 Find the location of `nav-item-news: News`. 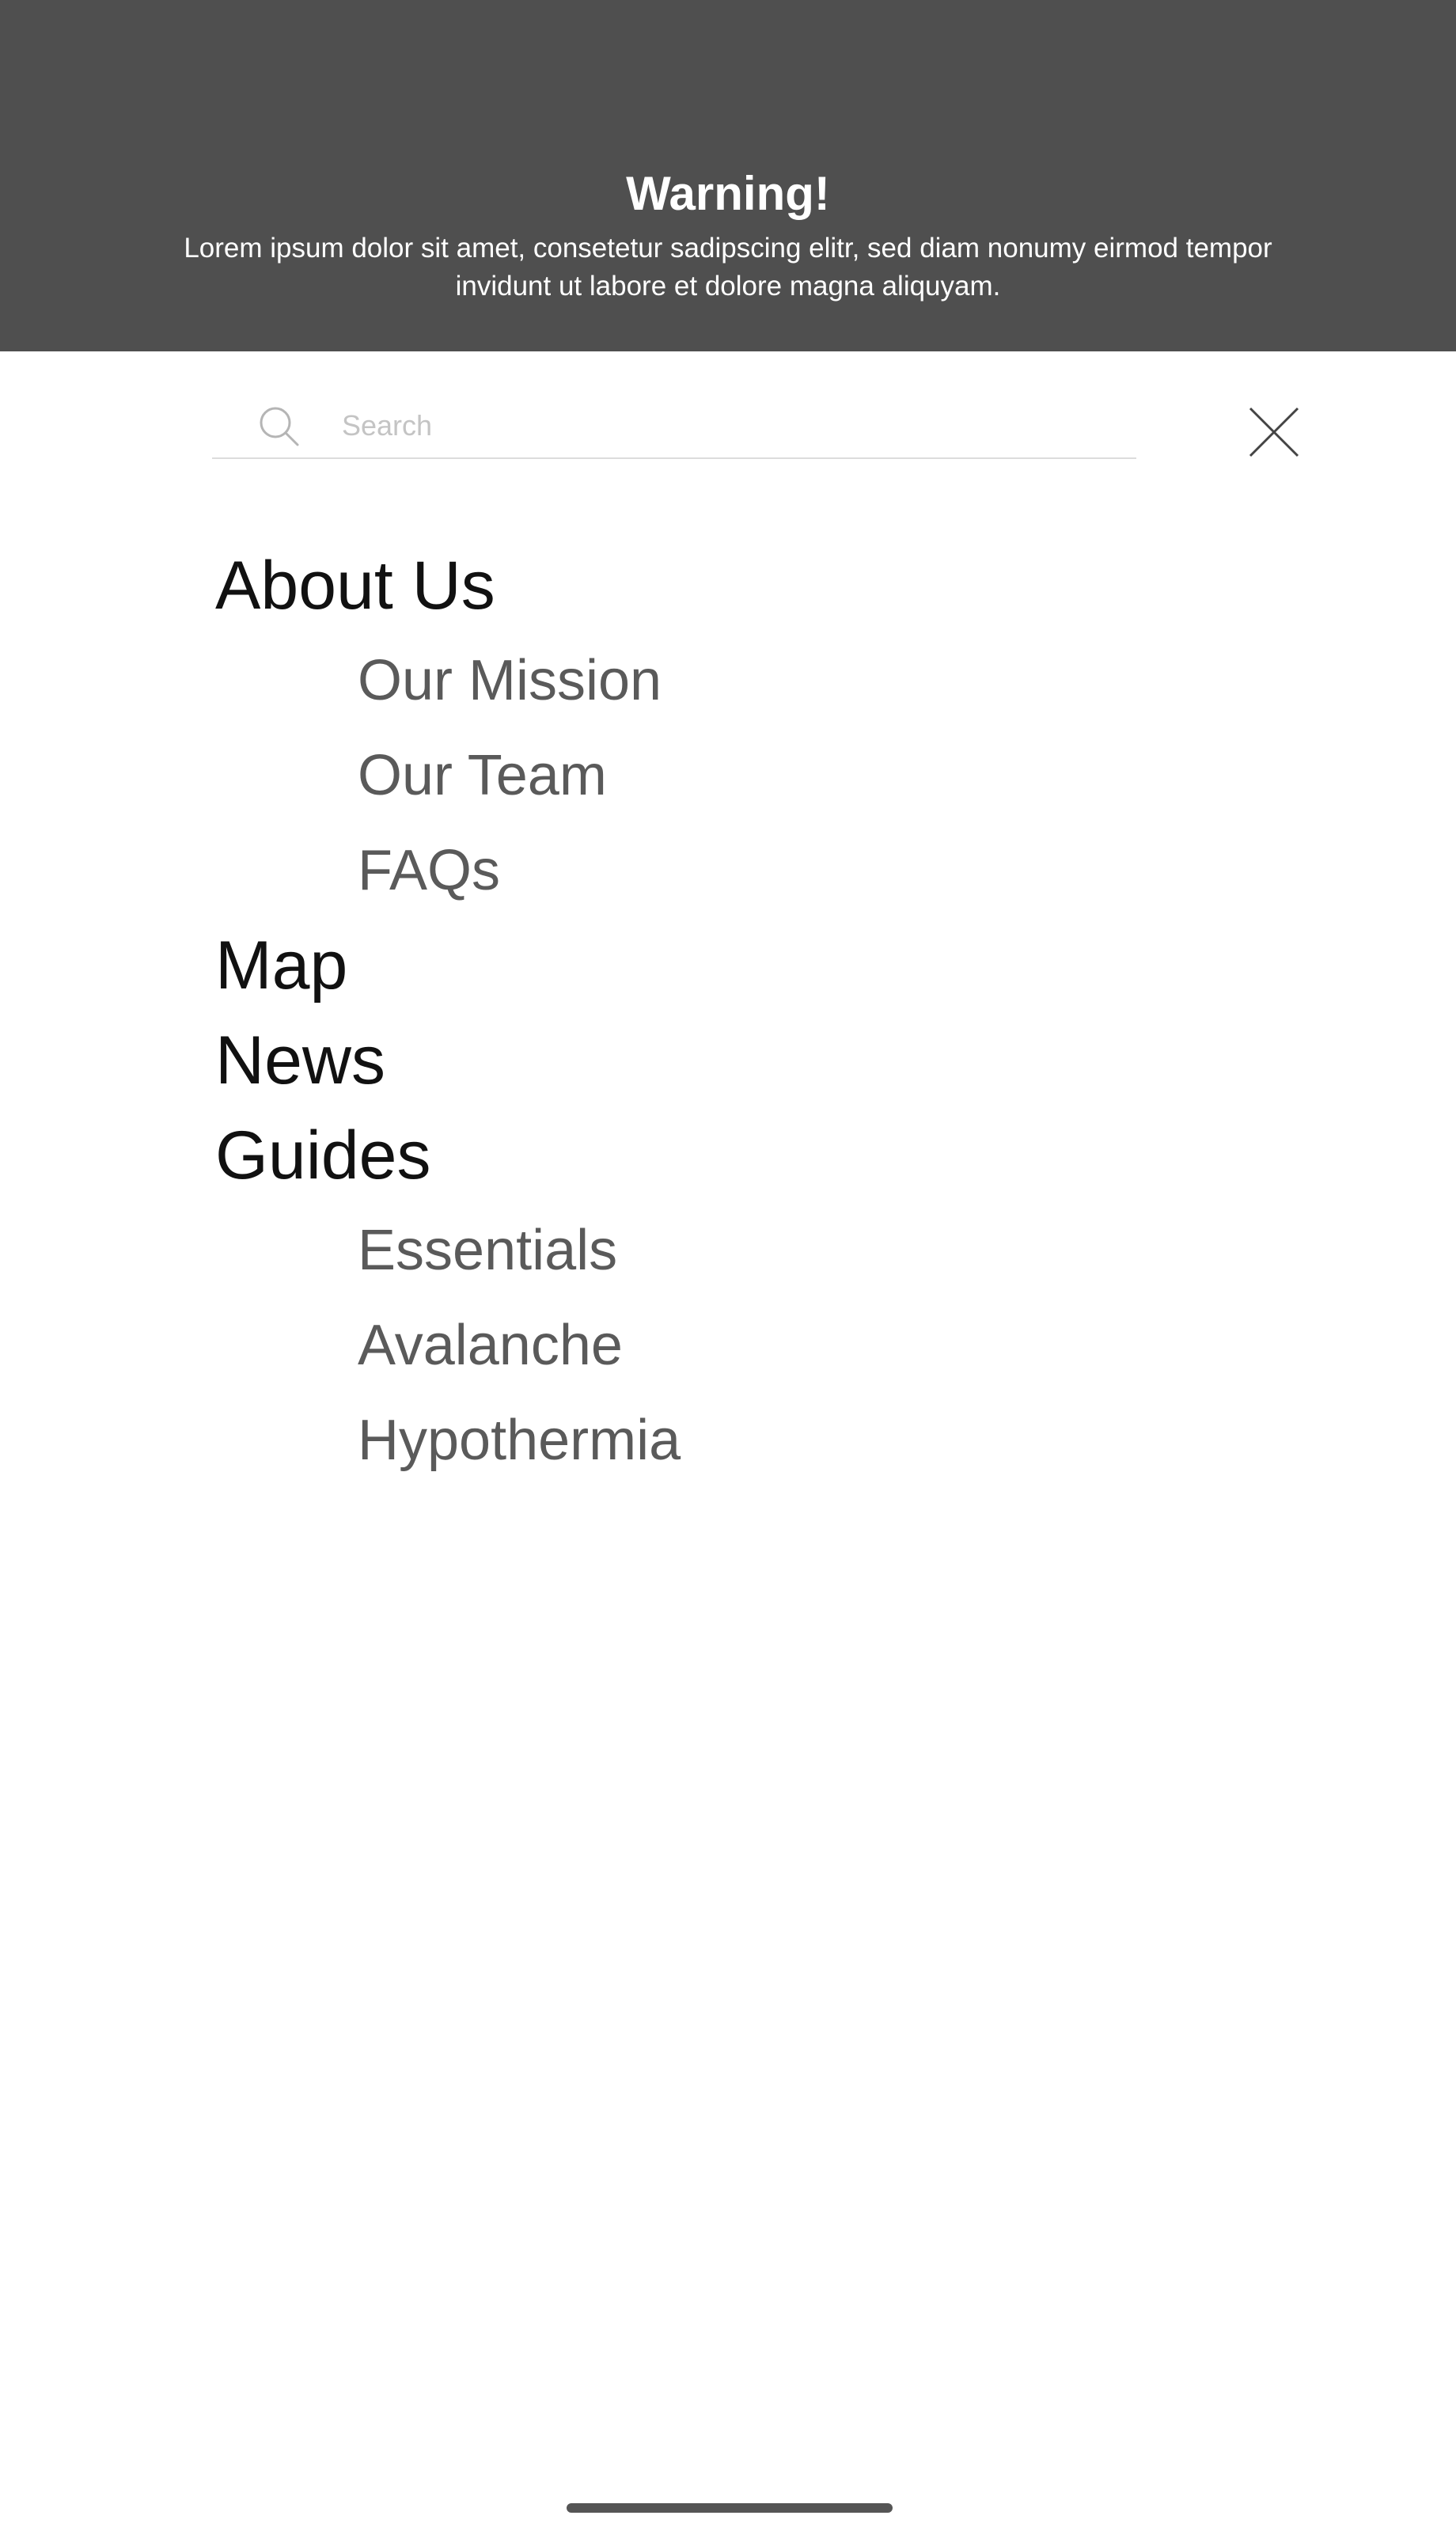

nav-item-news: News is located at coordinates (448, 1060).